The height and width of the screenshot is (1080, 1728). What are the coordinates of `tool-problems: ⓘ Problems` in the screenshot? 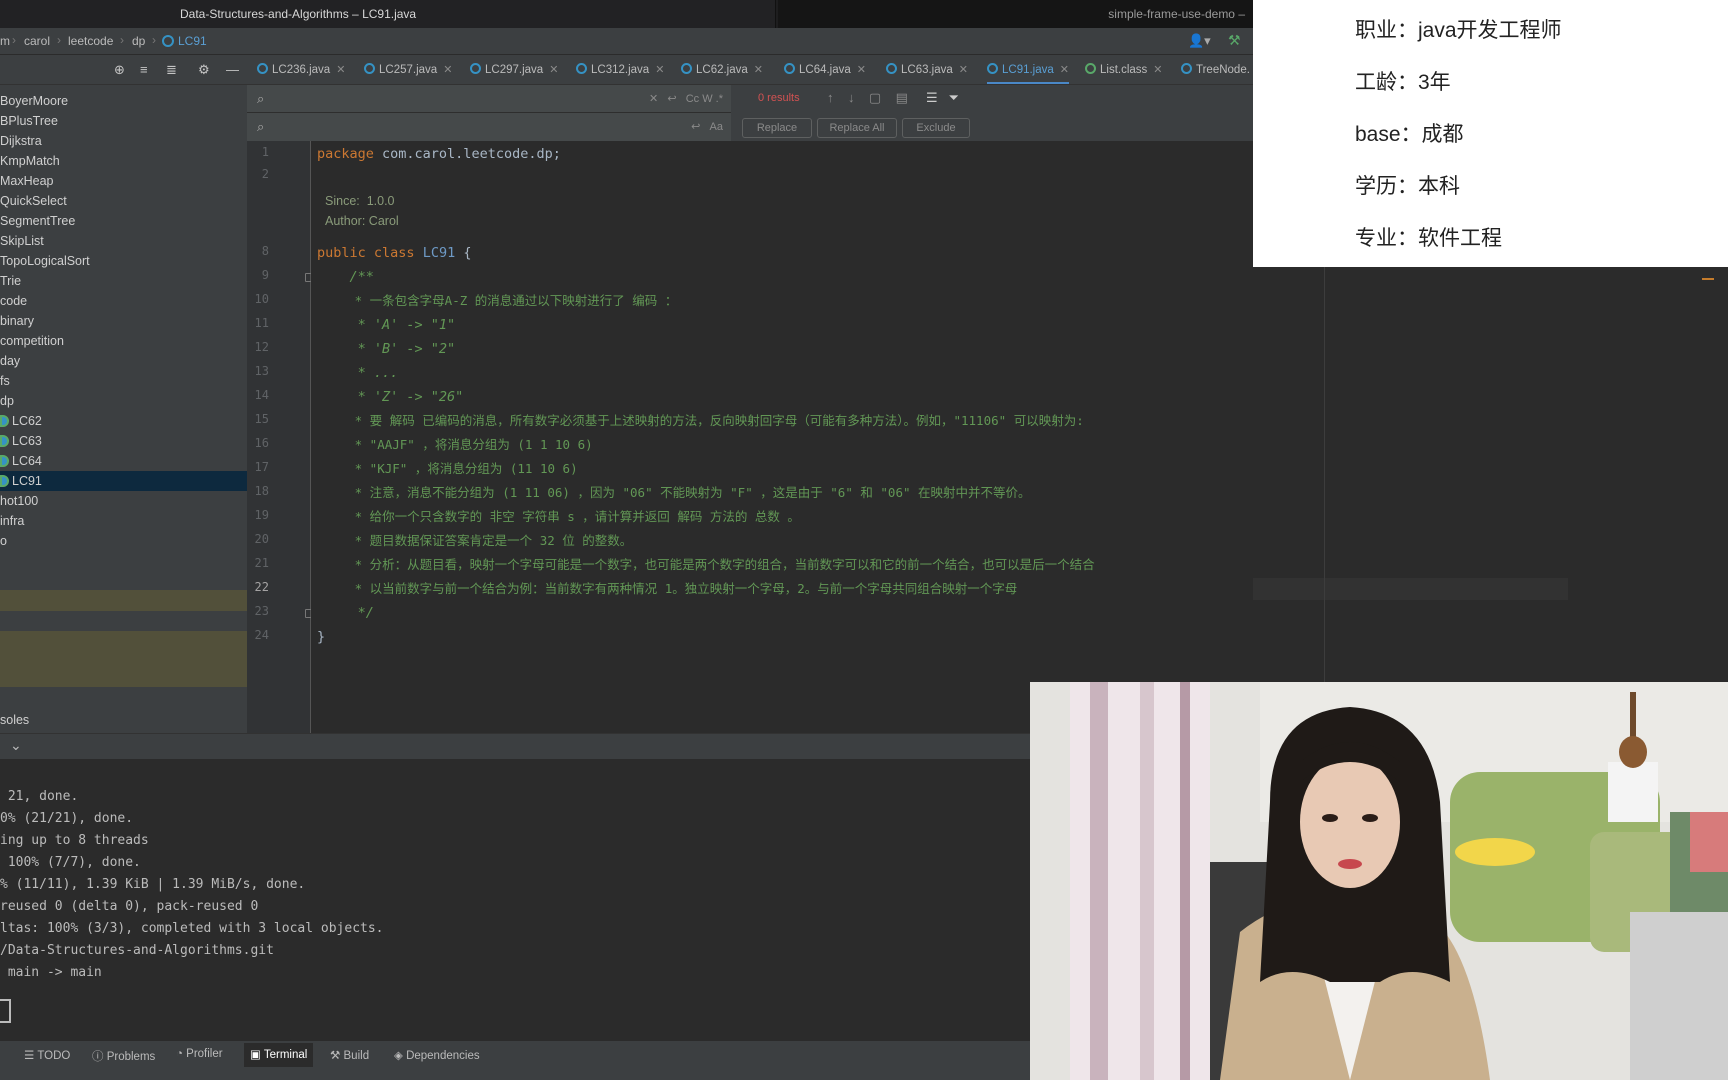 It's located at (123, 1056).